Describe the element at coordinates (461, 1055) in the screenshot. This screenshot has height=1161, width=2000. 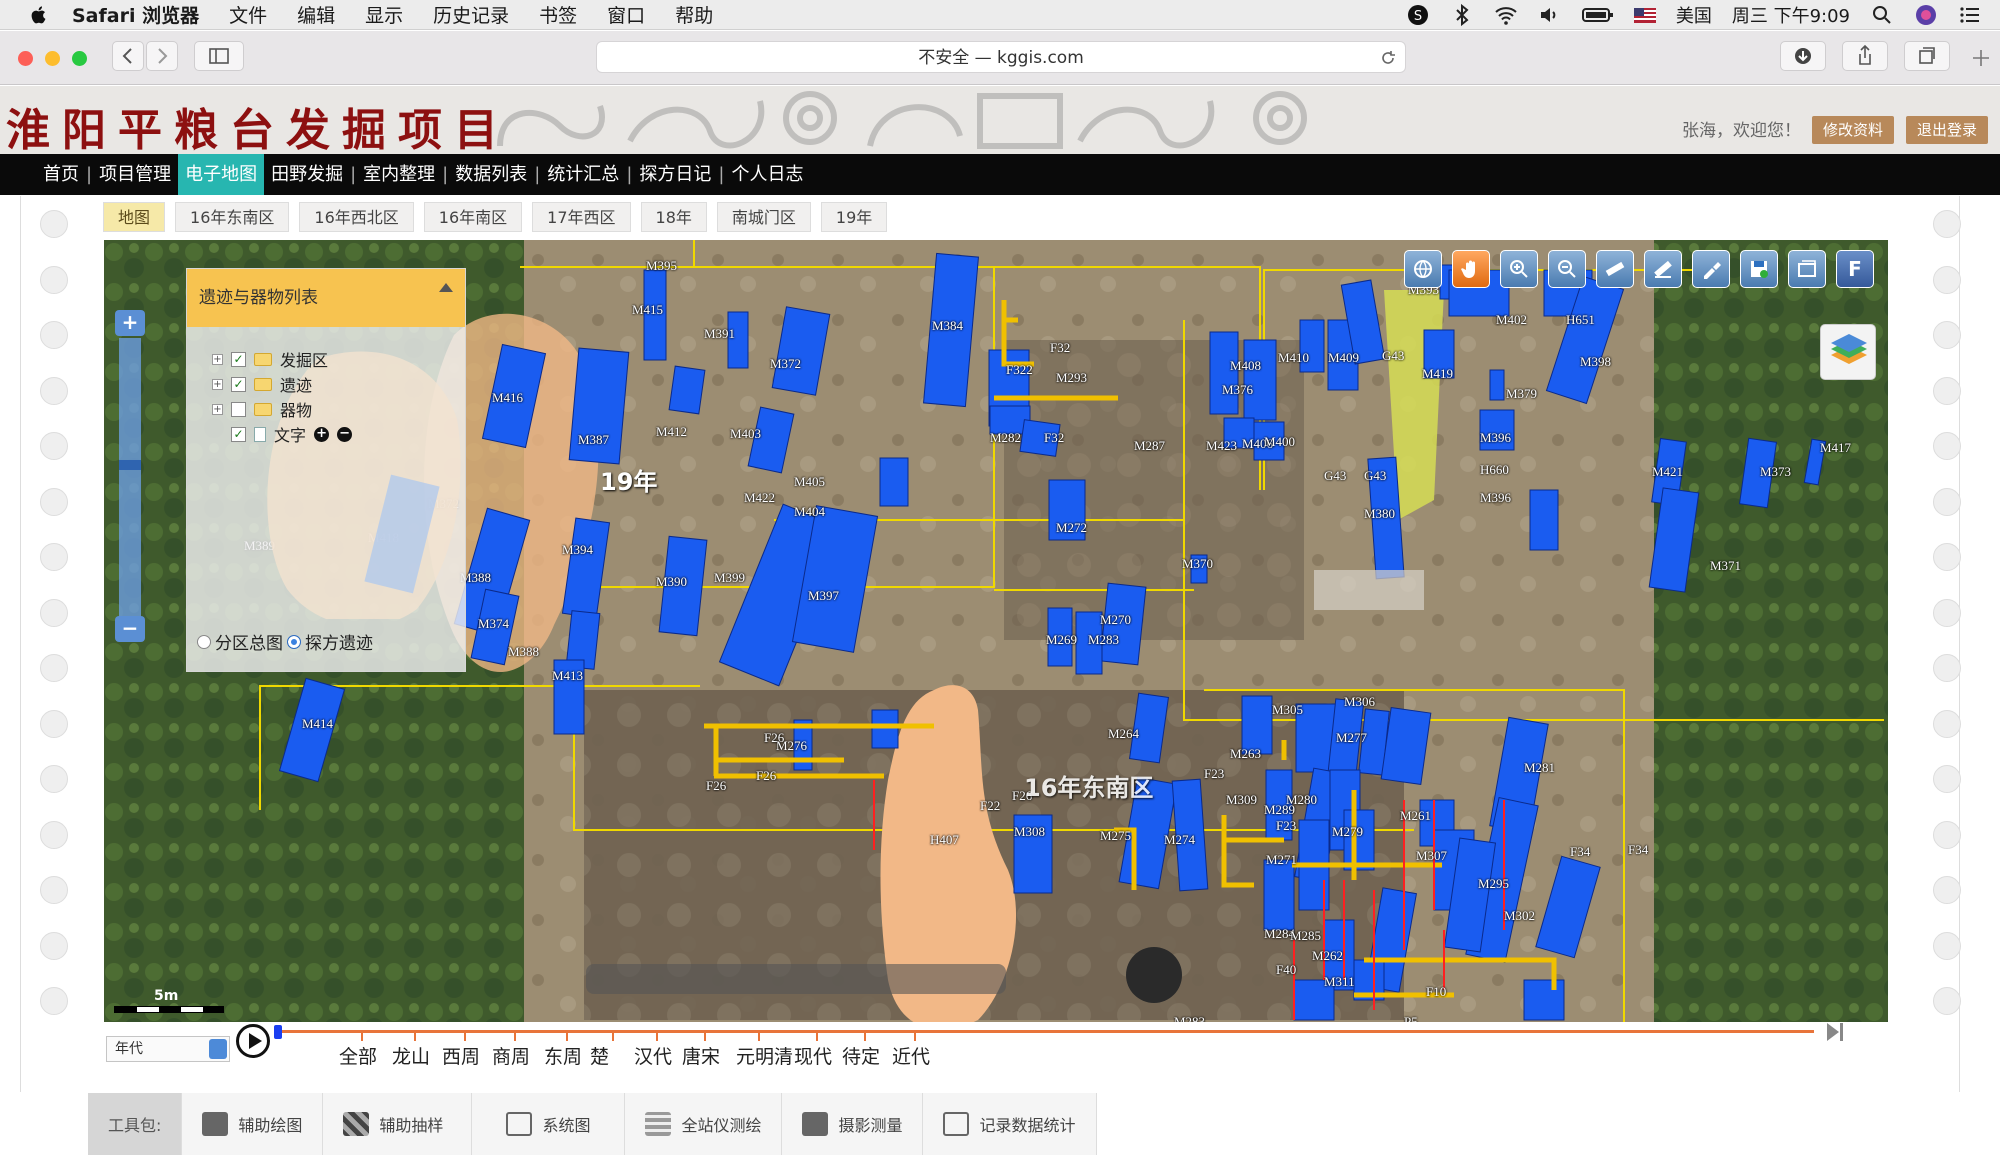
I see `era-label: 西周` at that location.